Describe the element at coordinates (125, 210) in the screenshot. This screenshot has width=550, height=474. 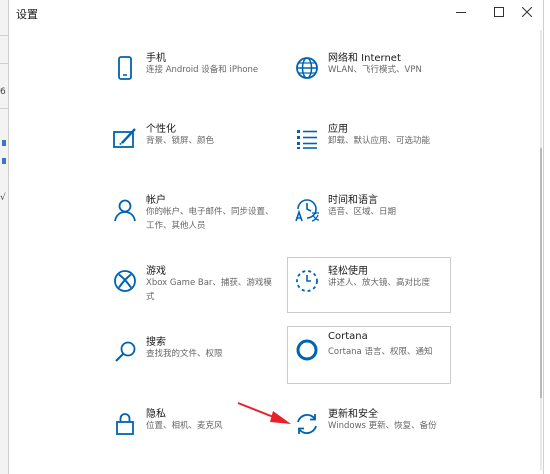
I see `person-icon` at that location.